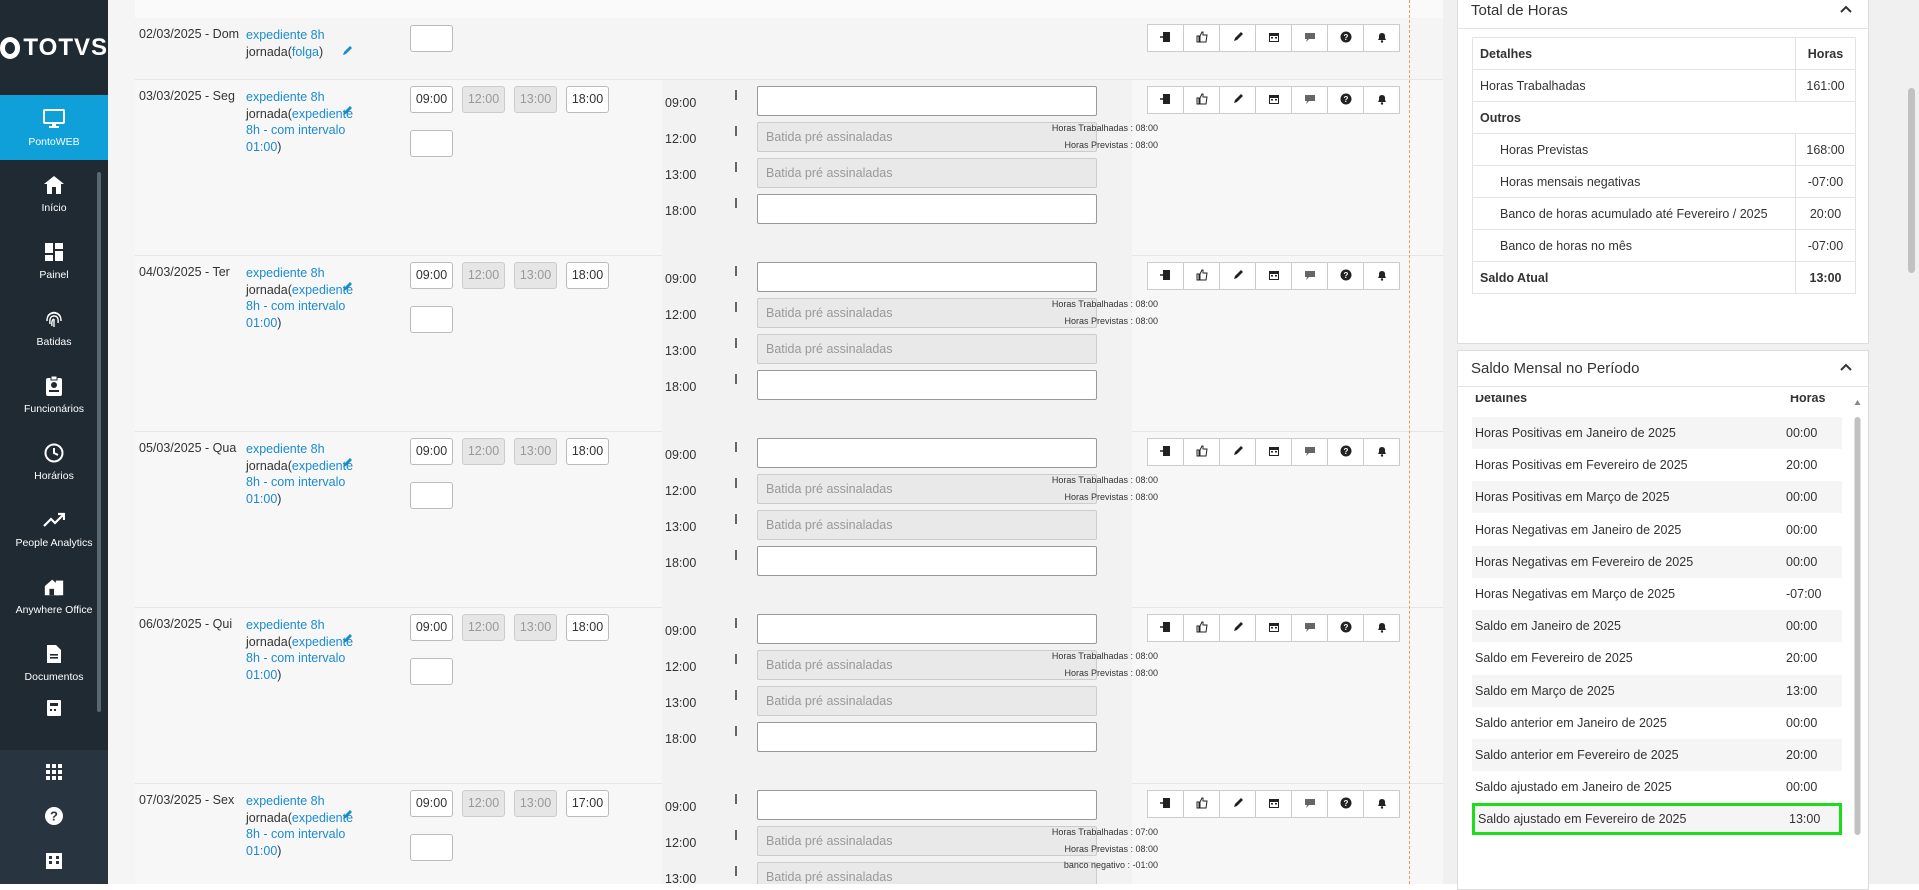  I want to click on sidebar-scrollbar, so click(99, 442).